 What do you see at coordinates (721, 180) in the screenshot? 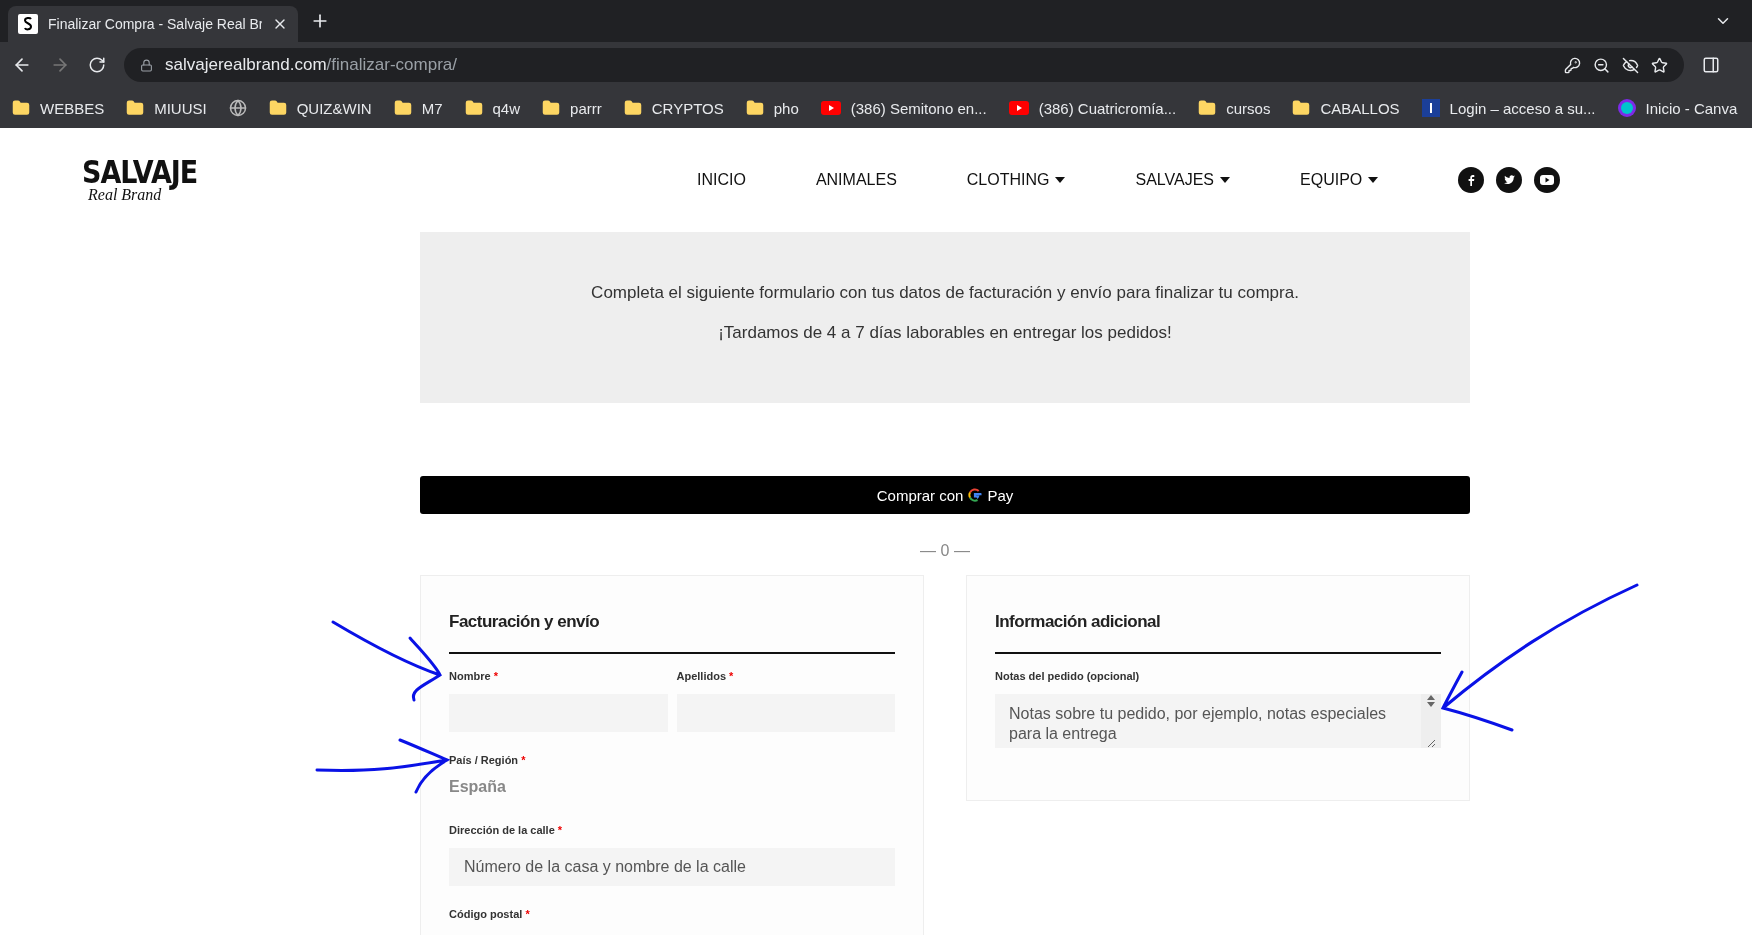
I see `nav-link: INICIO` at bounding box center [721, 180].